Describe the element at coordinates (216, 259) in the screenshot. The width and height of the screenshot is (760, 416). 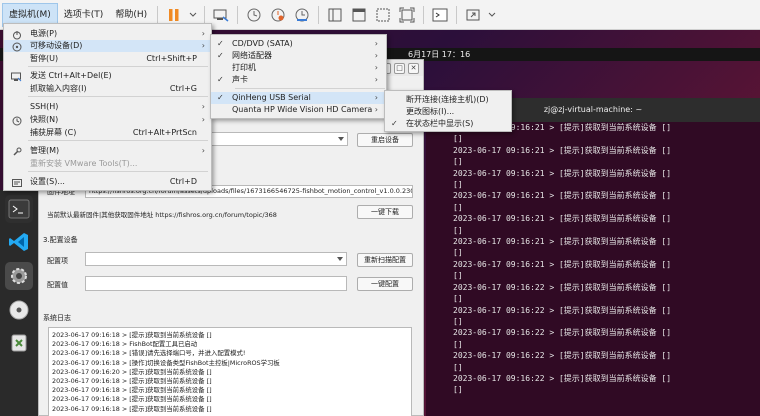
I see `config-item-select` at that location.